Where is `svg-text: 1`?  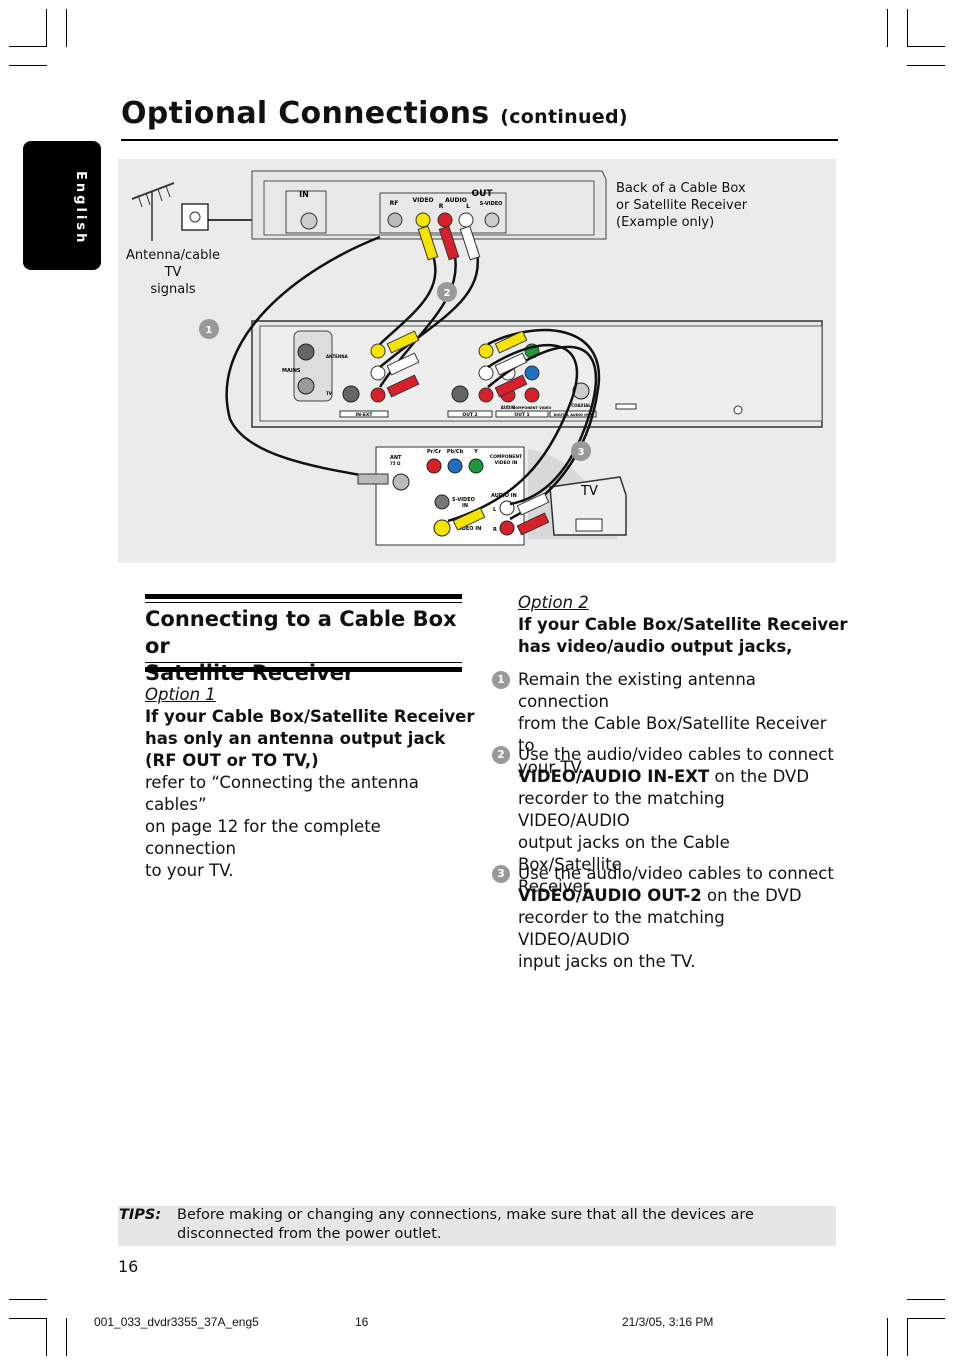 svg-text: 1 is located at coordinates (209, 330).